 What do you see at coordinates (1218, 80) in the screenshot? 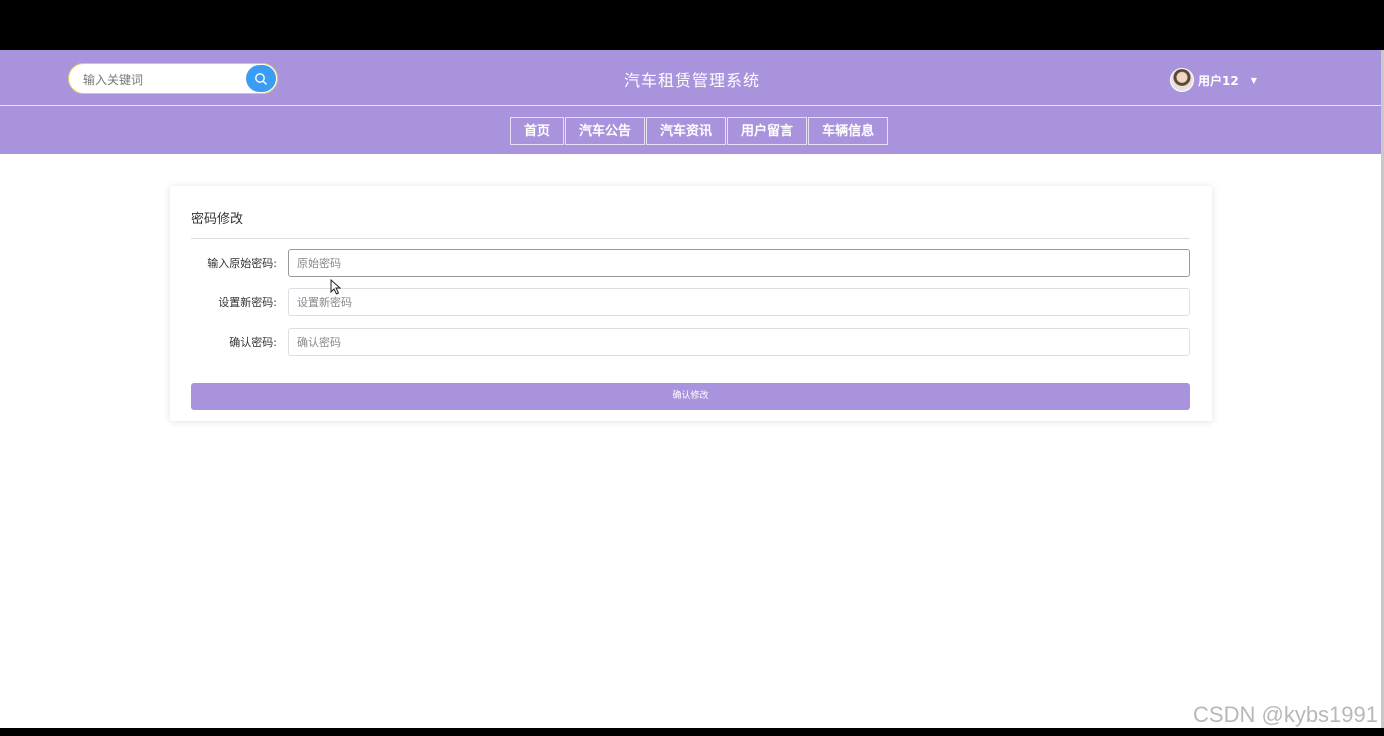
I see `user-name: 用户12` at bounding box center [1218, 80].